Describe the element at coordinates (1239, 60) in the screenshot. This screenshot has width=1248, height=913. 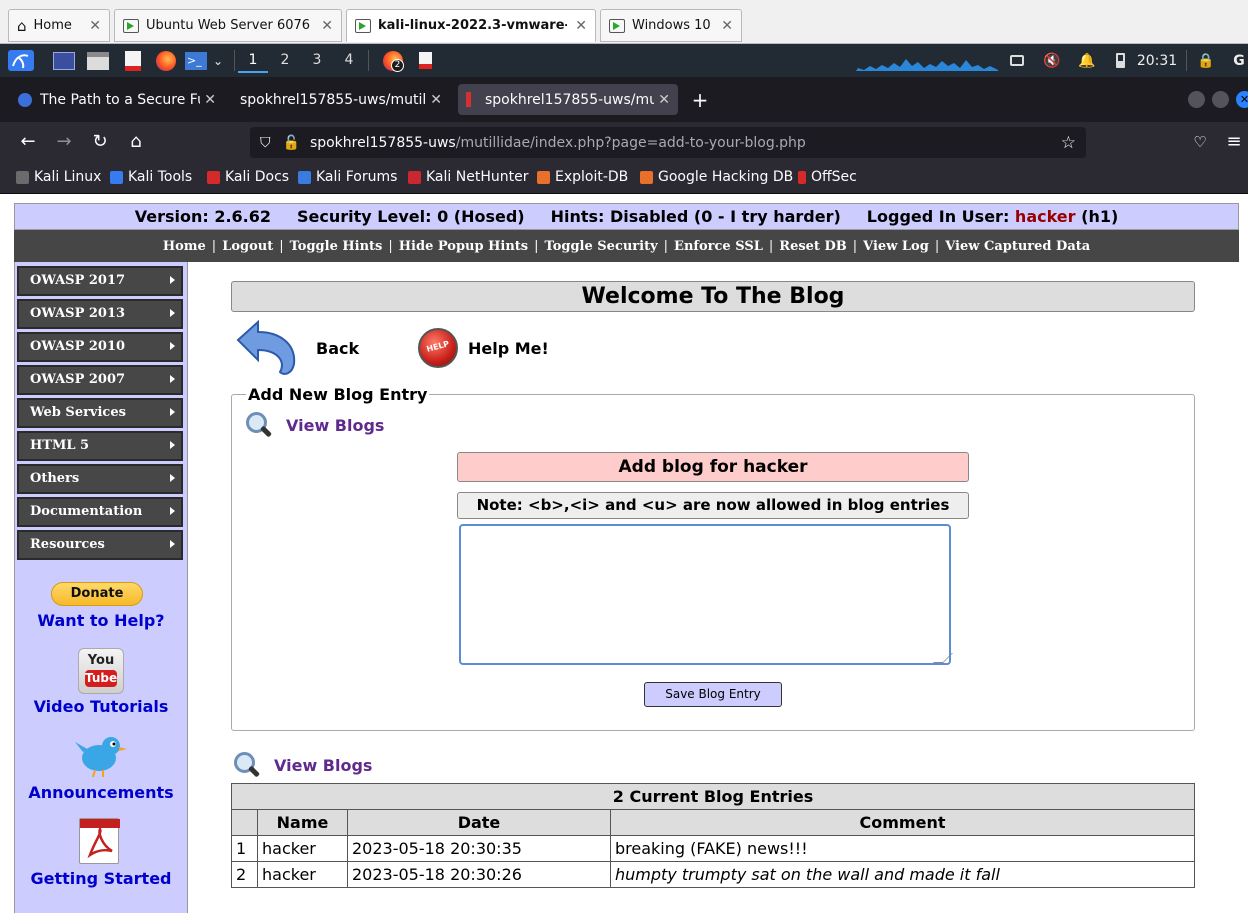
I see `panel-edge-label: G` at that location.